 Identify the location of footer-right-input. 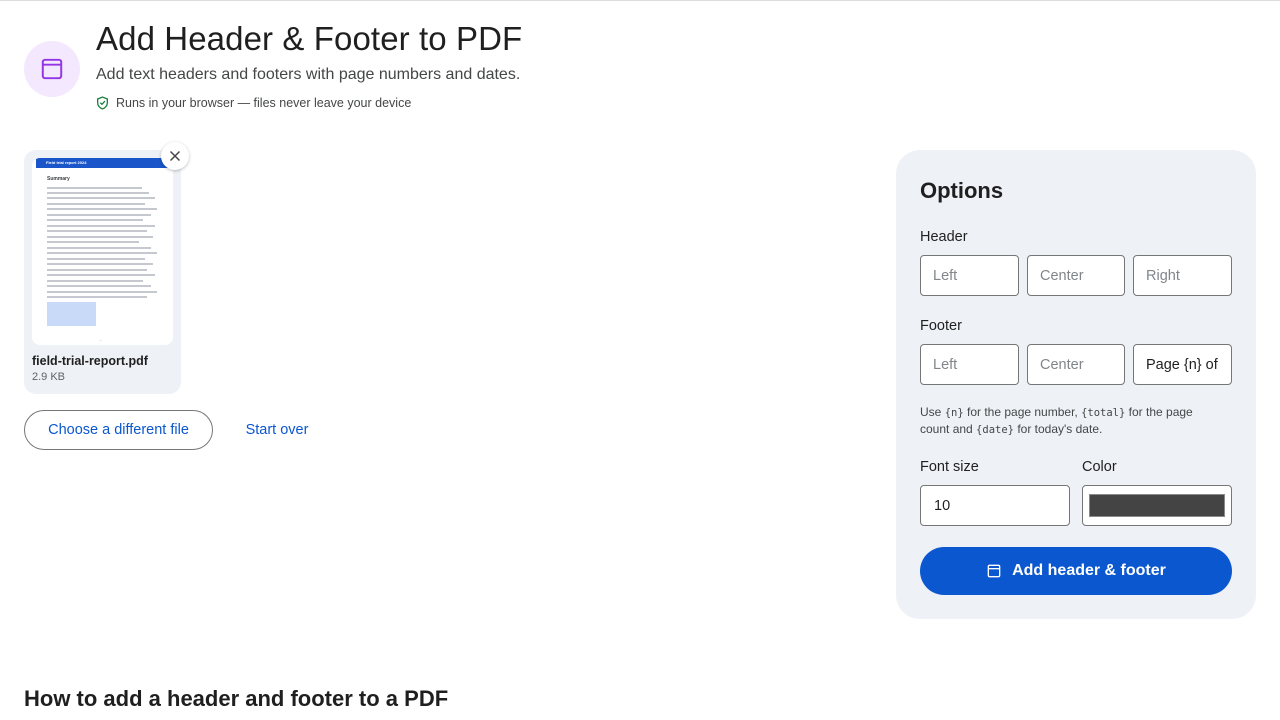
(1182, 364).